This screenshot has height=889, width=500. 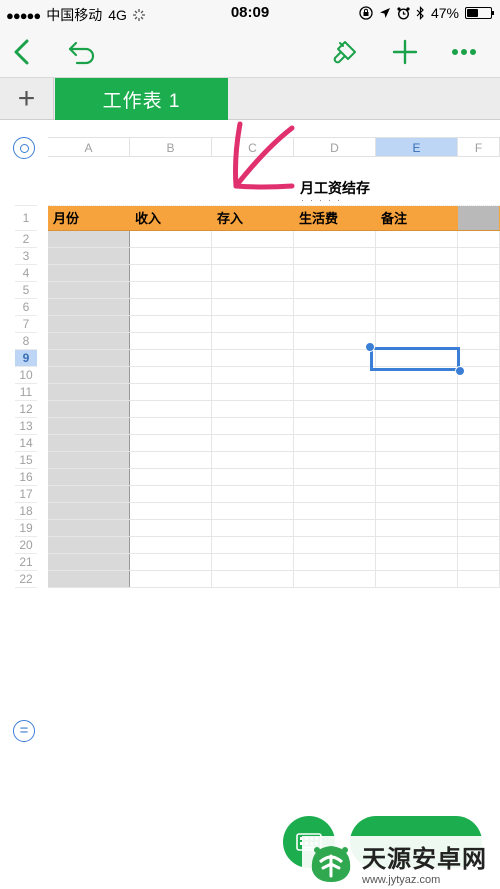 I want to click on more-icon, so click(x=464, y=52).